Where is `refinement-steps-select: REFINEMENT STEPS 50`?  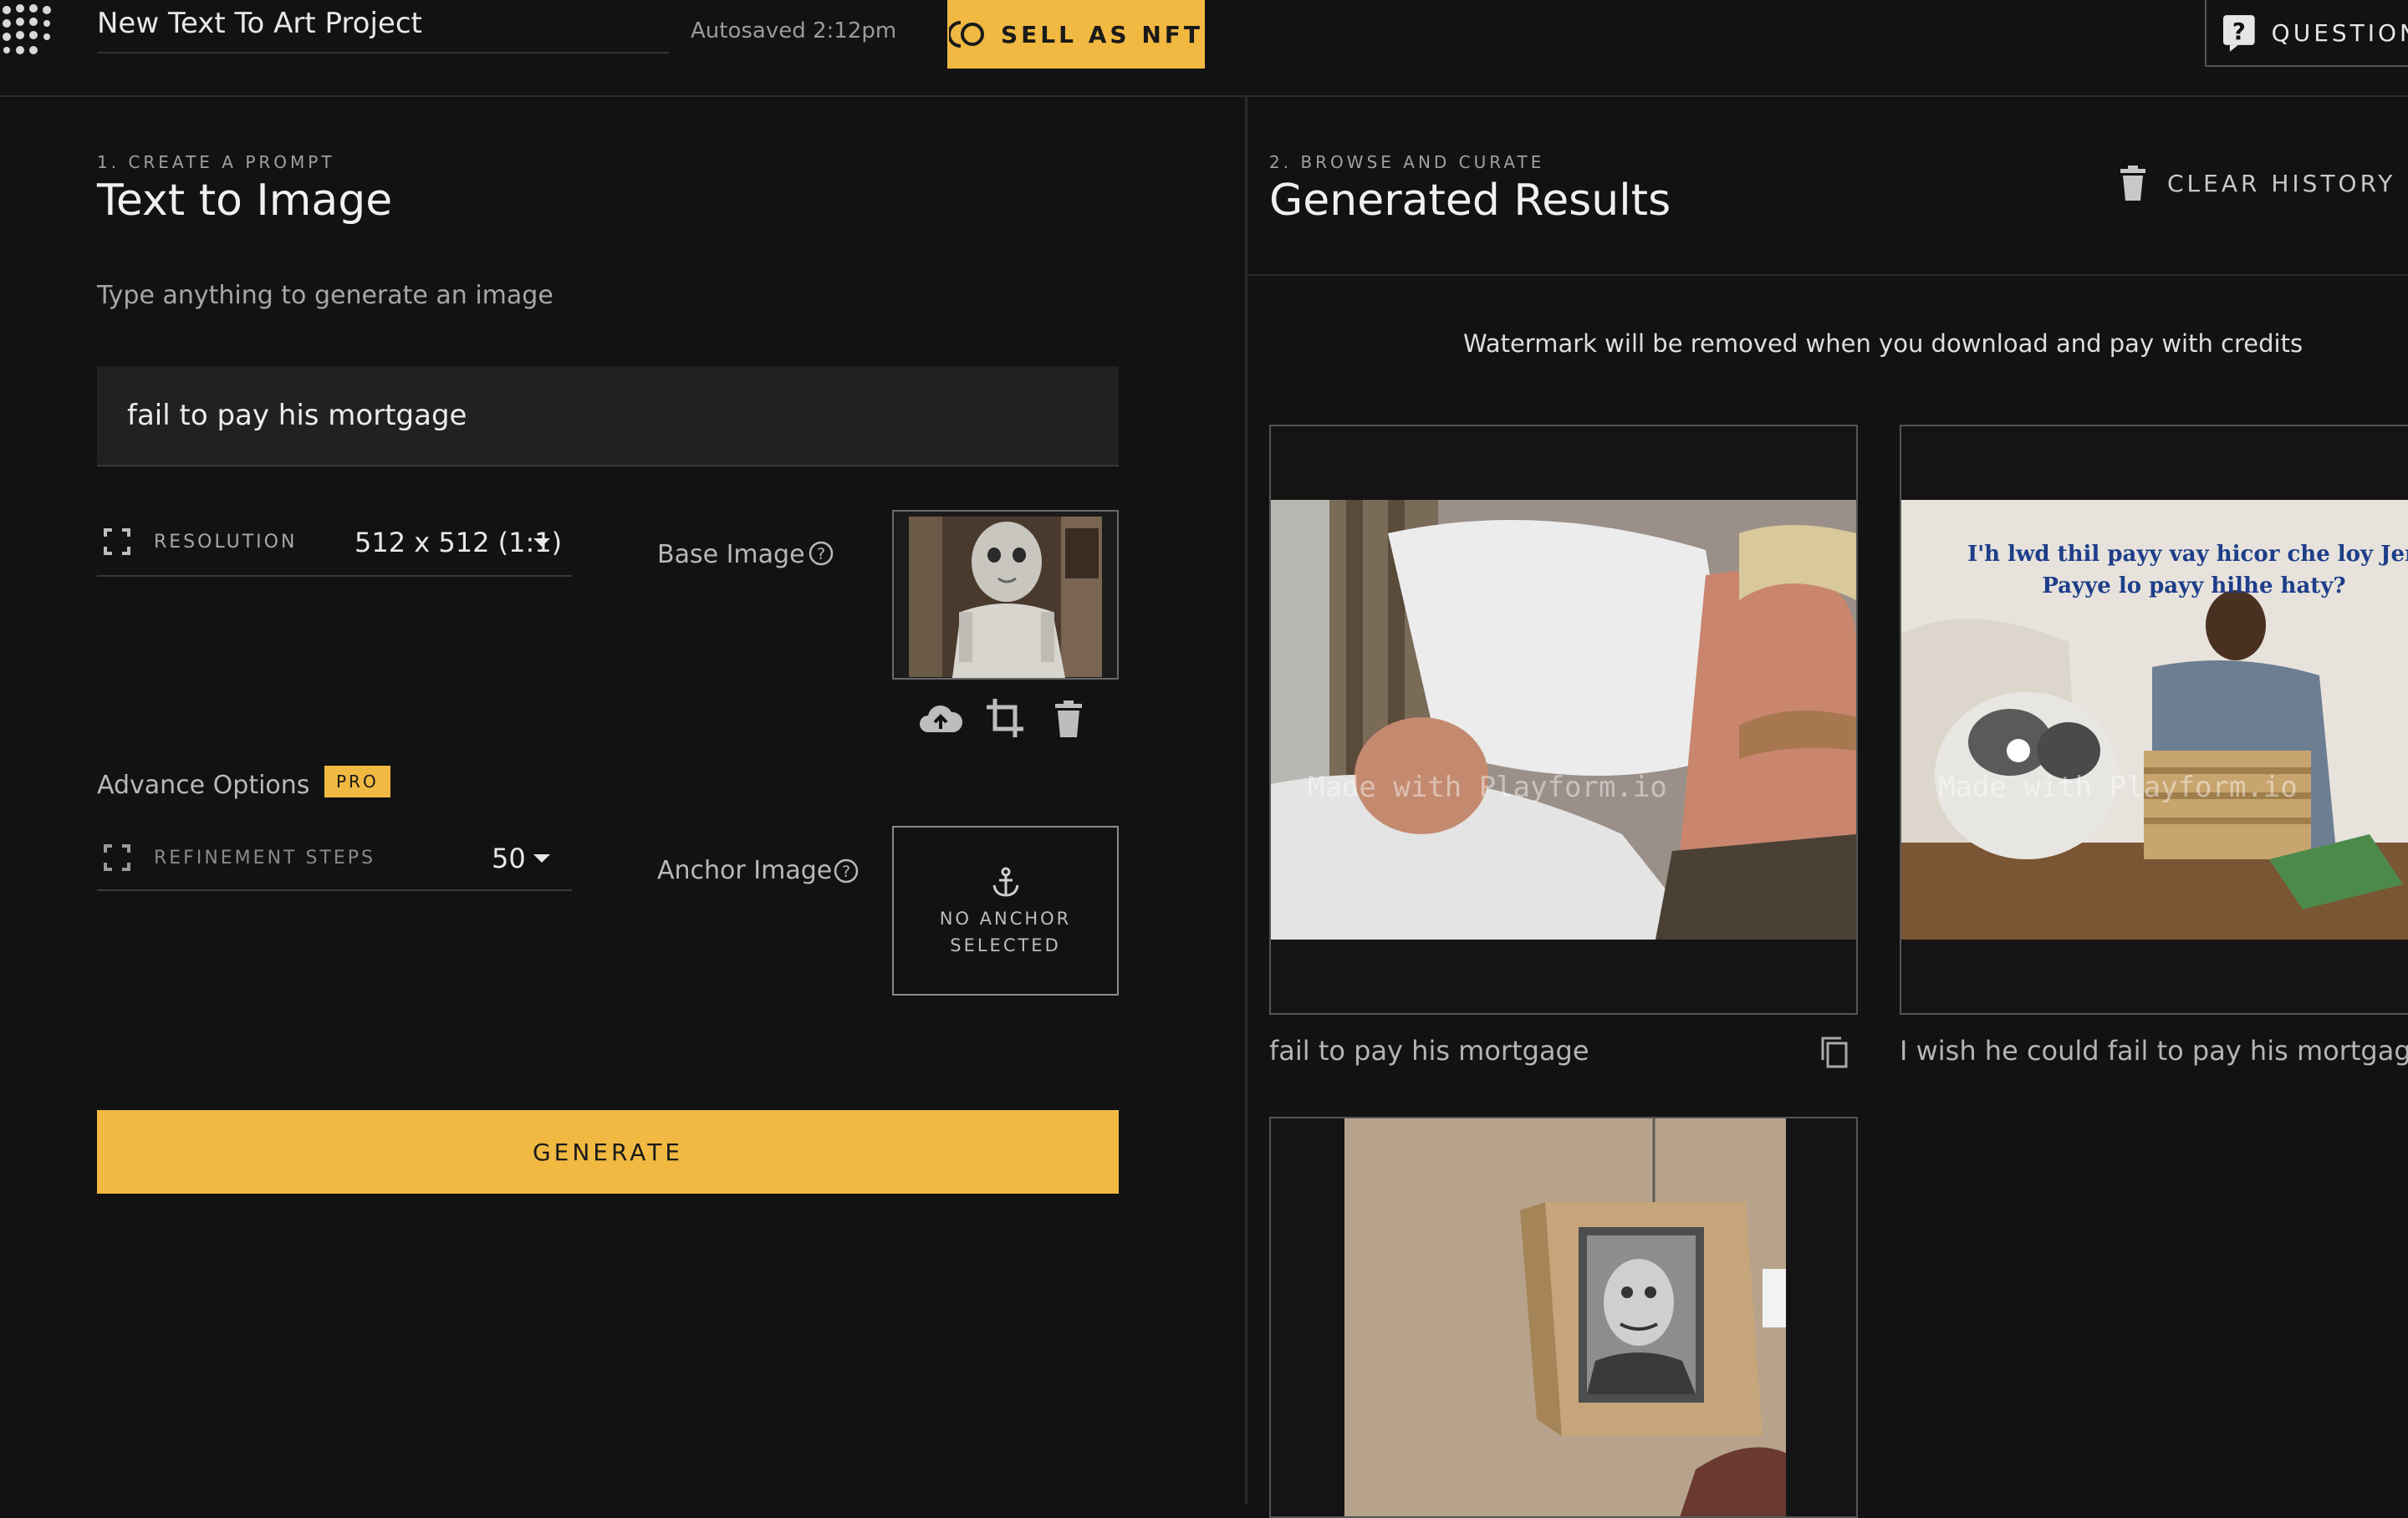 refinement-steps-select: REFINEMENT STEPS 50 is located at coordinates (335, 861).